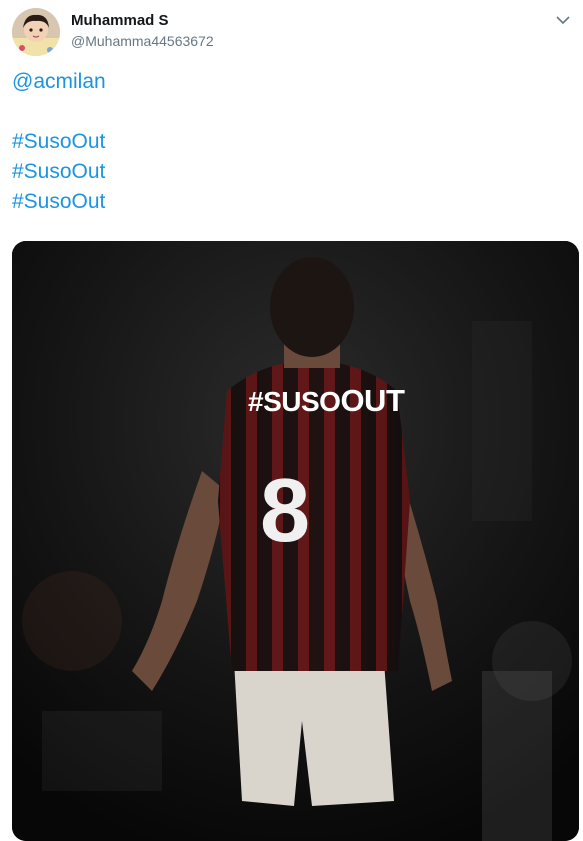 Image resolution: width=583 pixels, height=841 pixels. Describe the element at coordinates (36, 32) in the screenshot. I see `avatar` at that location.